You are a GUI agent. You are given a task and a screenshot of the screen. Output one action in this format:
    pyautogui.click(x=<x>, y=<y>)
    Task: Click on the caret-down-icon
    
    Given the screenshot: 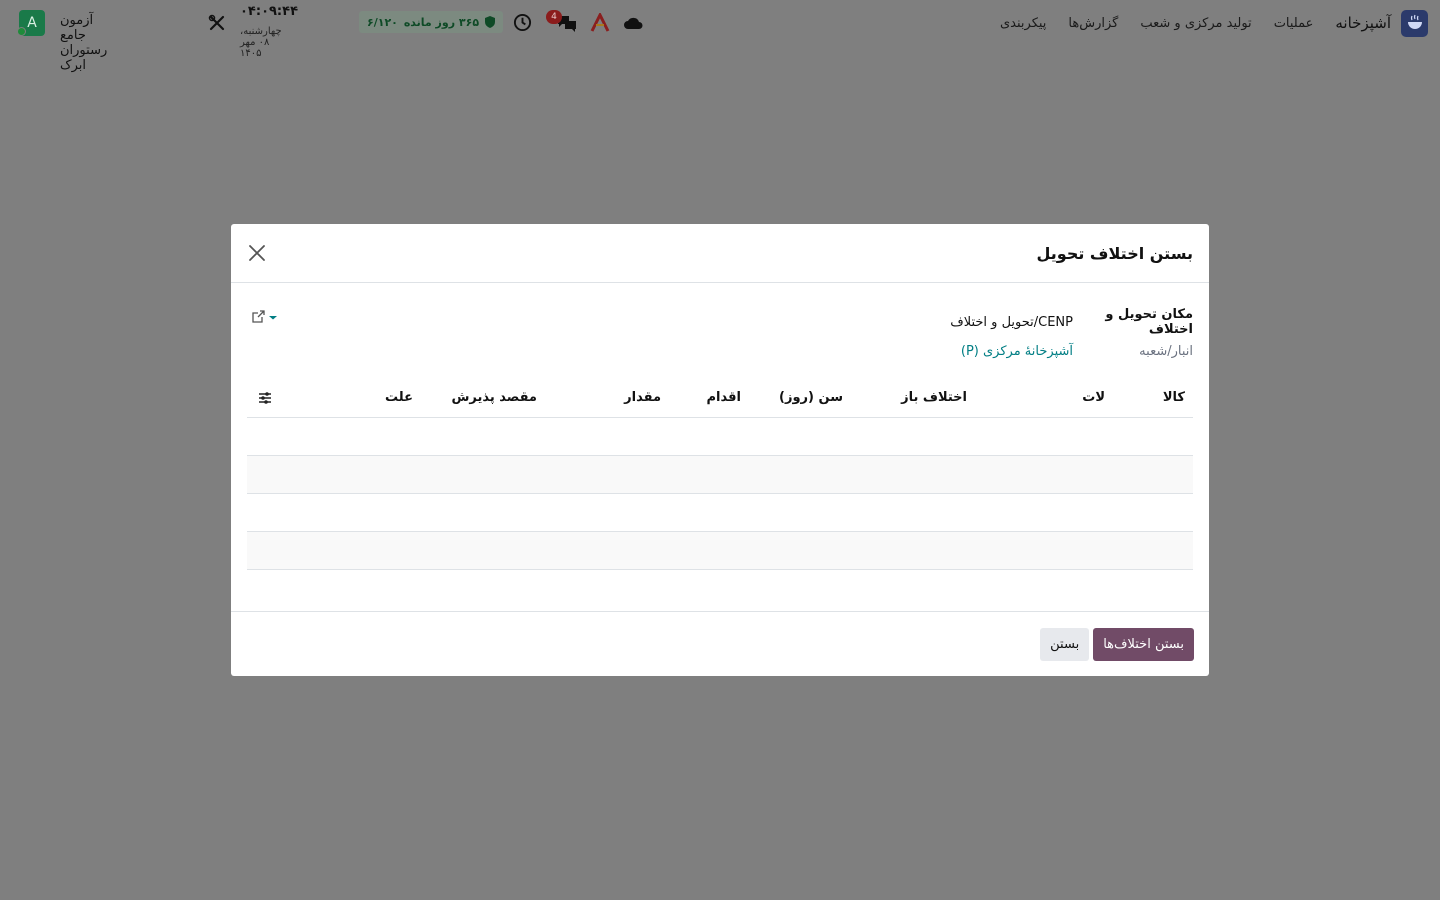 What is the action you would take?
    pyautogui.click(x=273, y=317)
    